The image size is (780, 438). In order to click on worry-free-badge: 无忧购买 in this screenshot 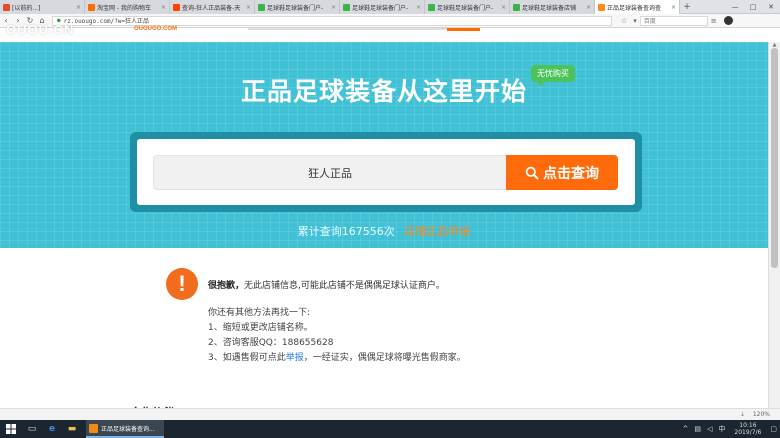, I will do `click(553, 75)`.